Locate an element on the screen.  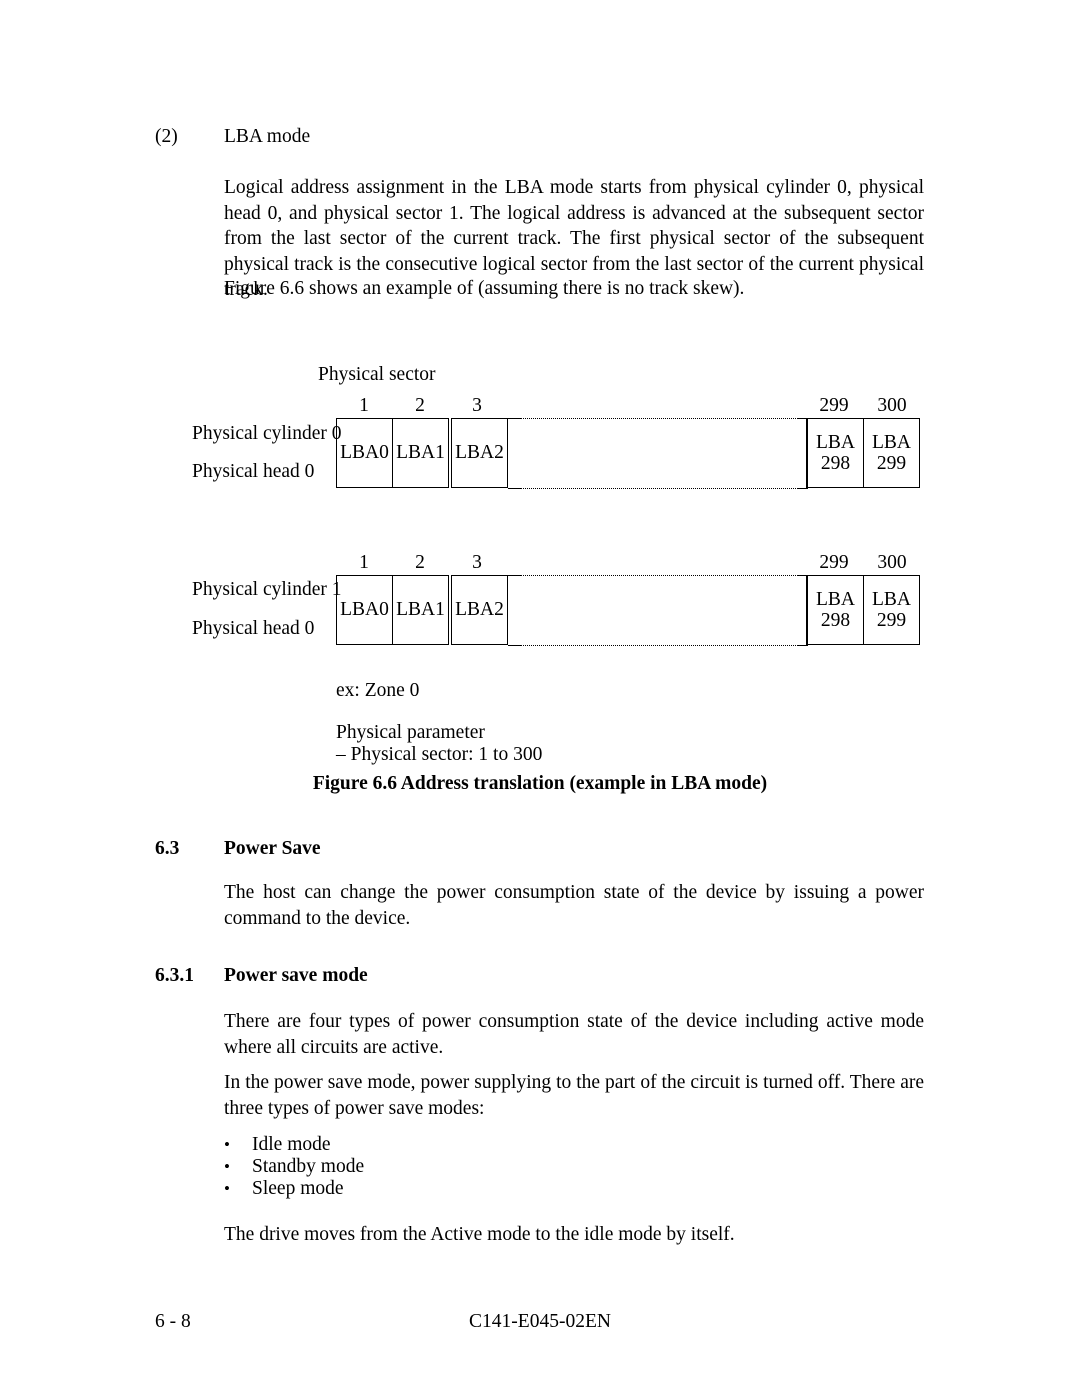
section-title-power-save: Power Save is located at coordinates (272, 848).